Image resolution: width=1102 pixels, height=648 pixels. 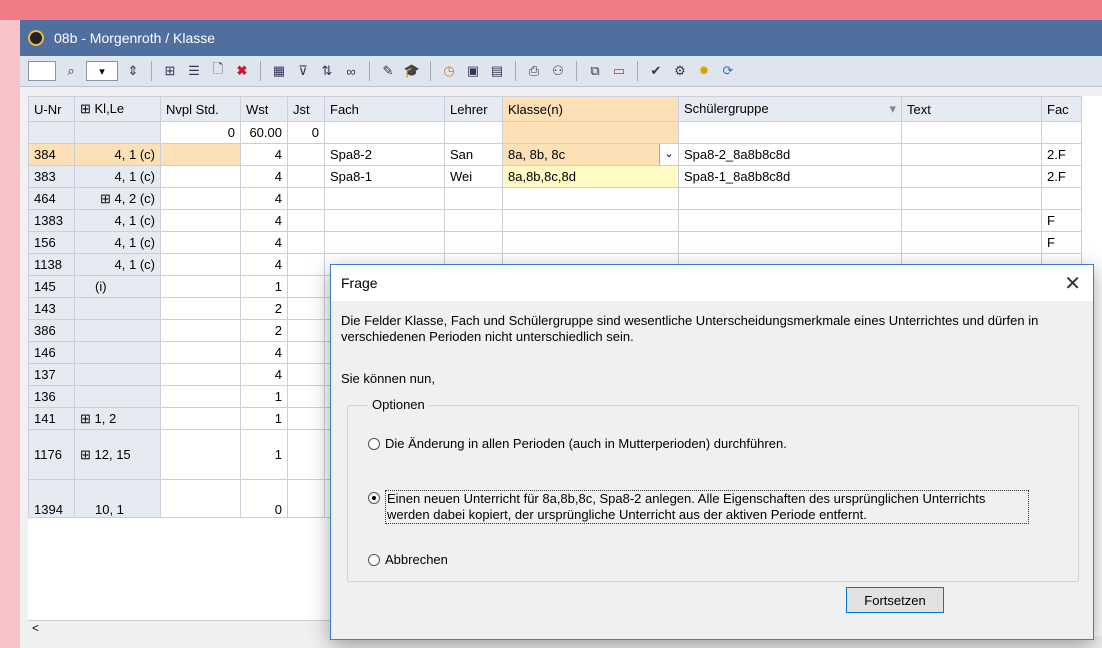 What do you see at coordinates (555, 220) in the screenshot?
I see `table-row: 1383 4, 1 (c) 4 F` at bounding box center [555, 220].